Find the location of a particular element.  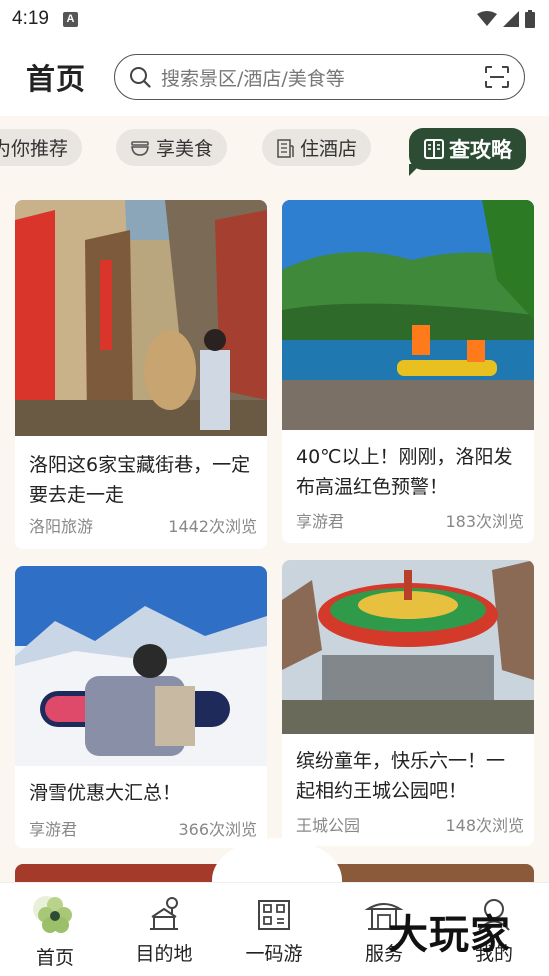

card-meta: 享游君 366次浏览 is located at coordinates (143, 828).